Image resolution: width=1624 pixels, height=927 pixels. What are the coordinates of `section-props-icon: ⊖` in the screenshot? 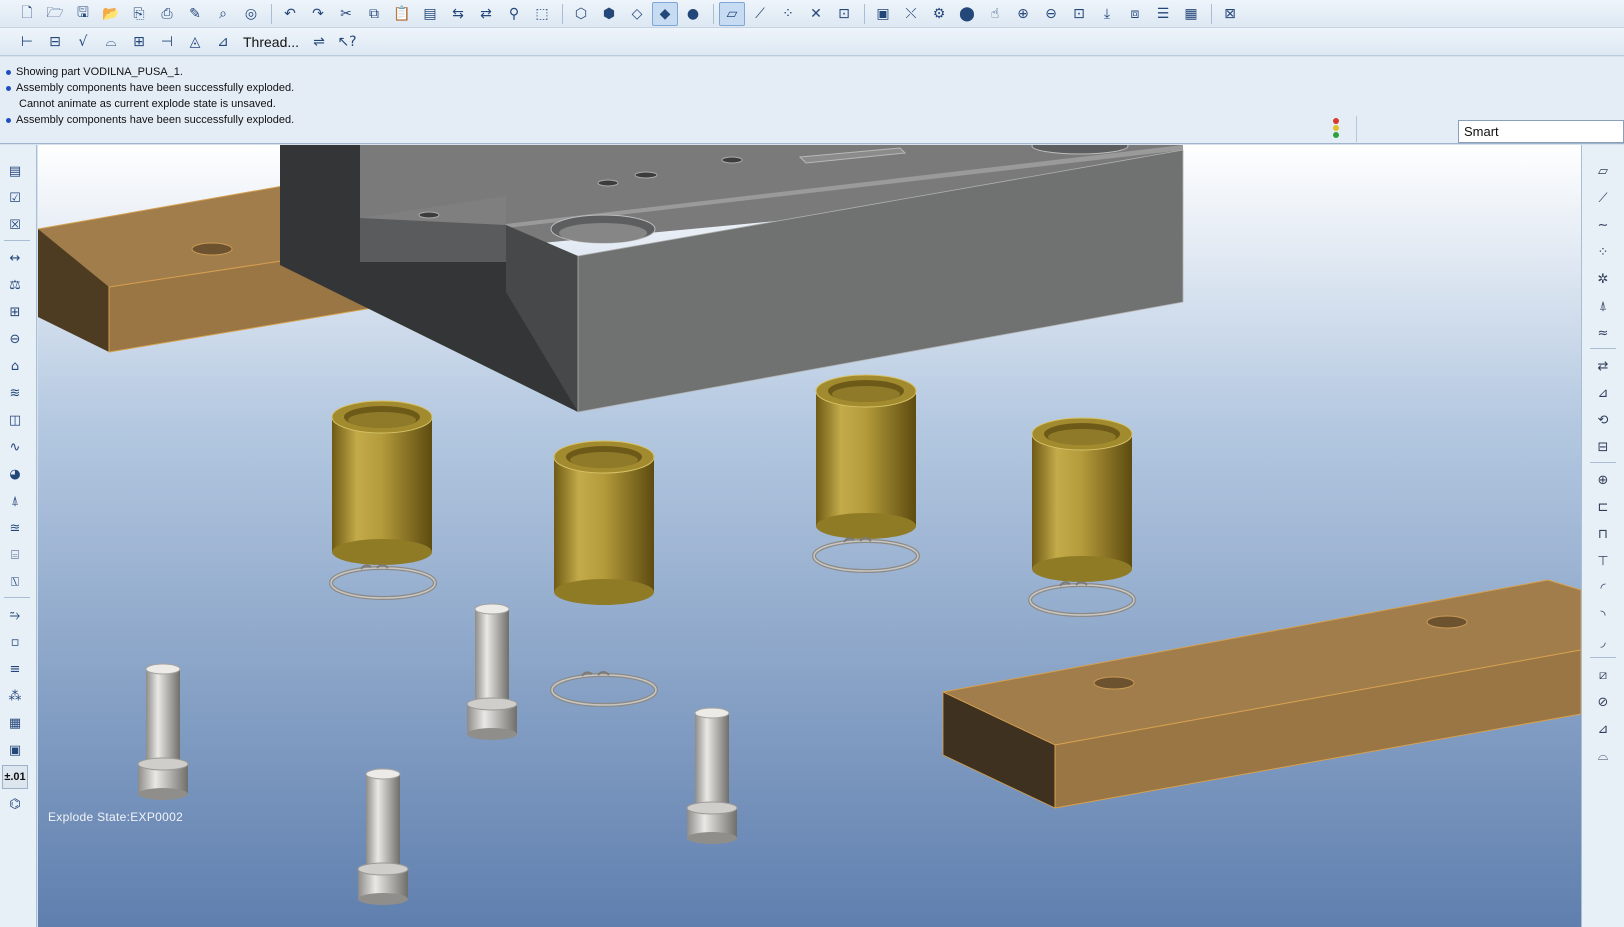 It's located at (15, 339).